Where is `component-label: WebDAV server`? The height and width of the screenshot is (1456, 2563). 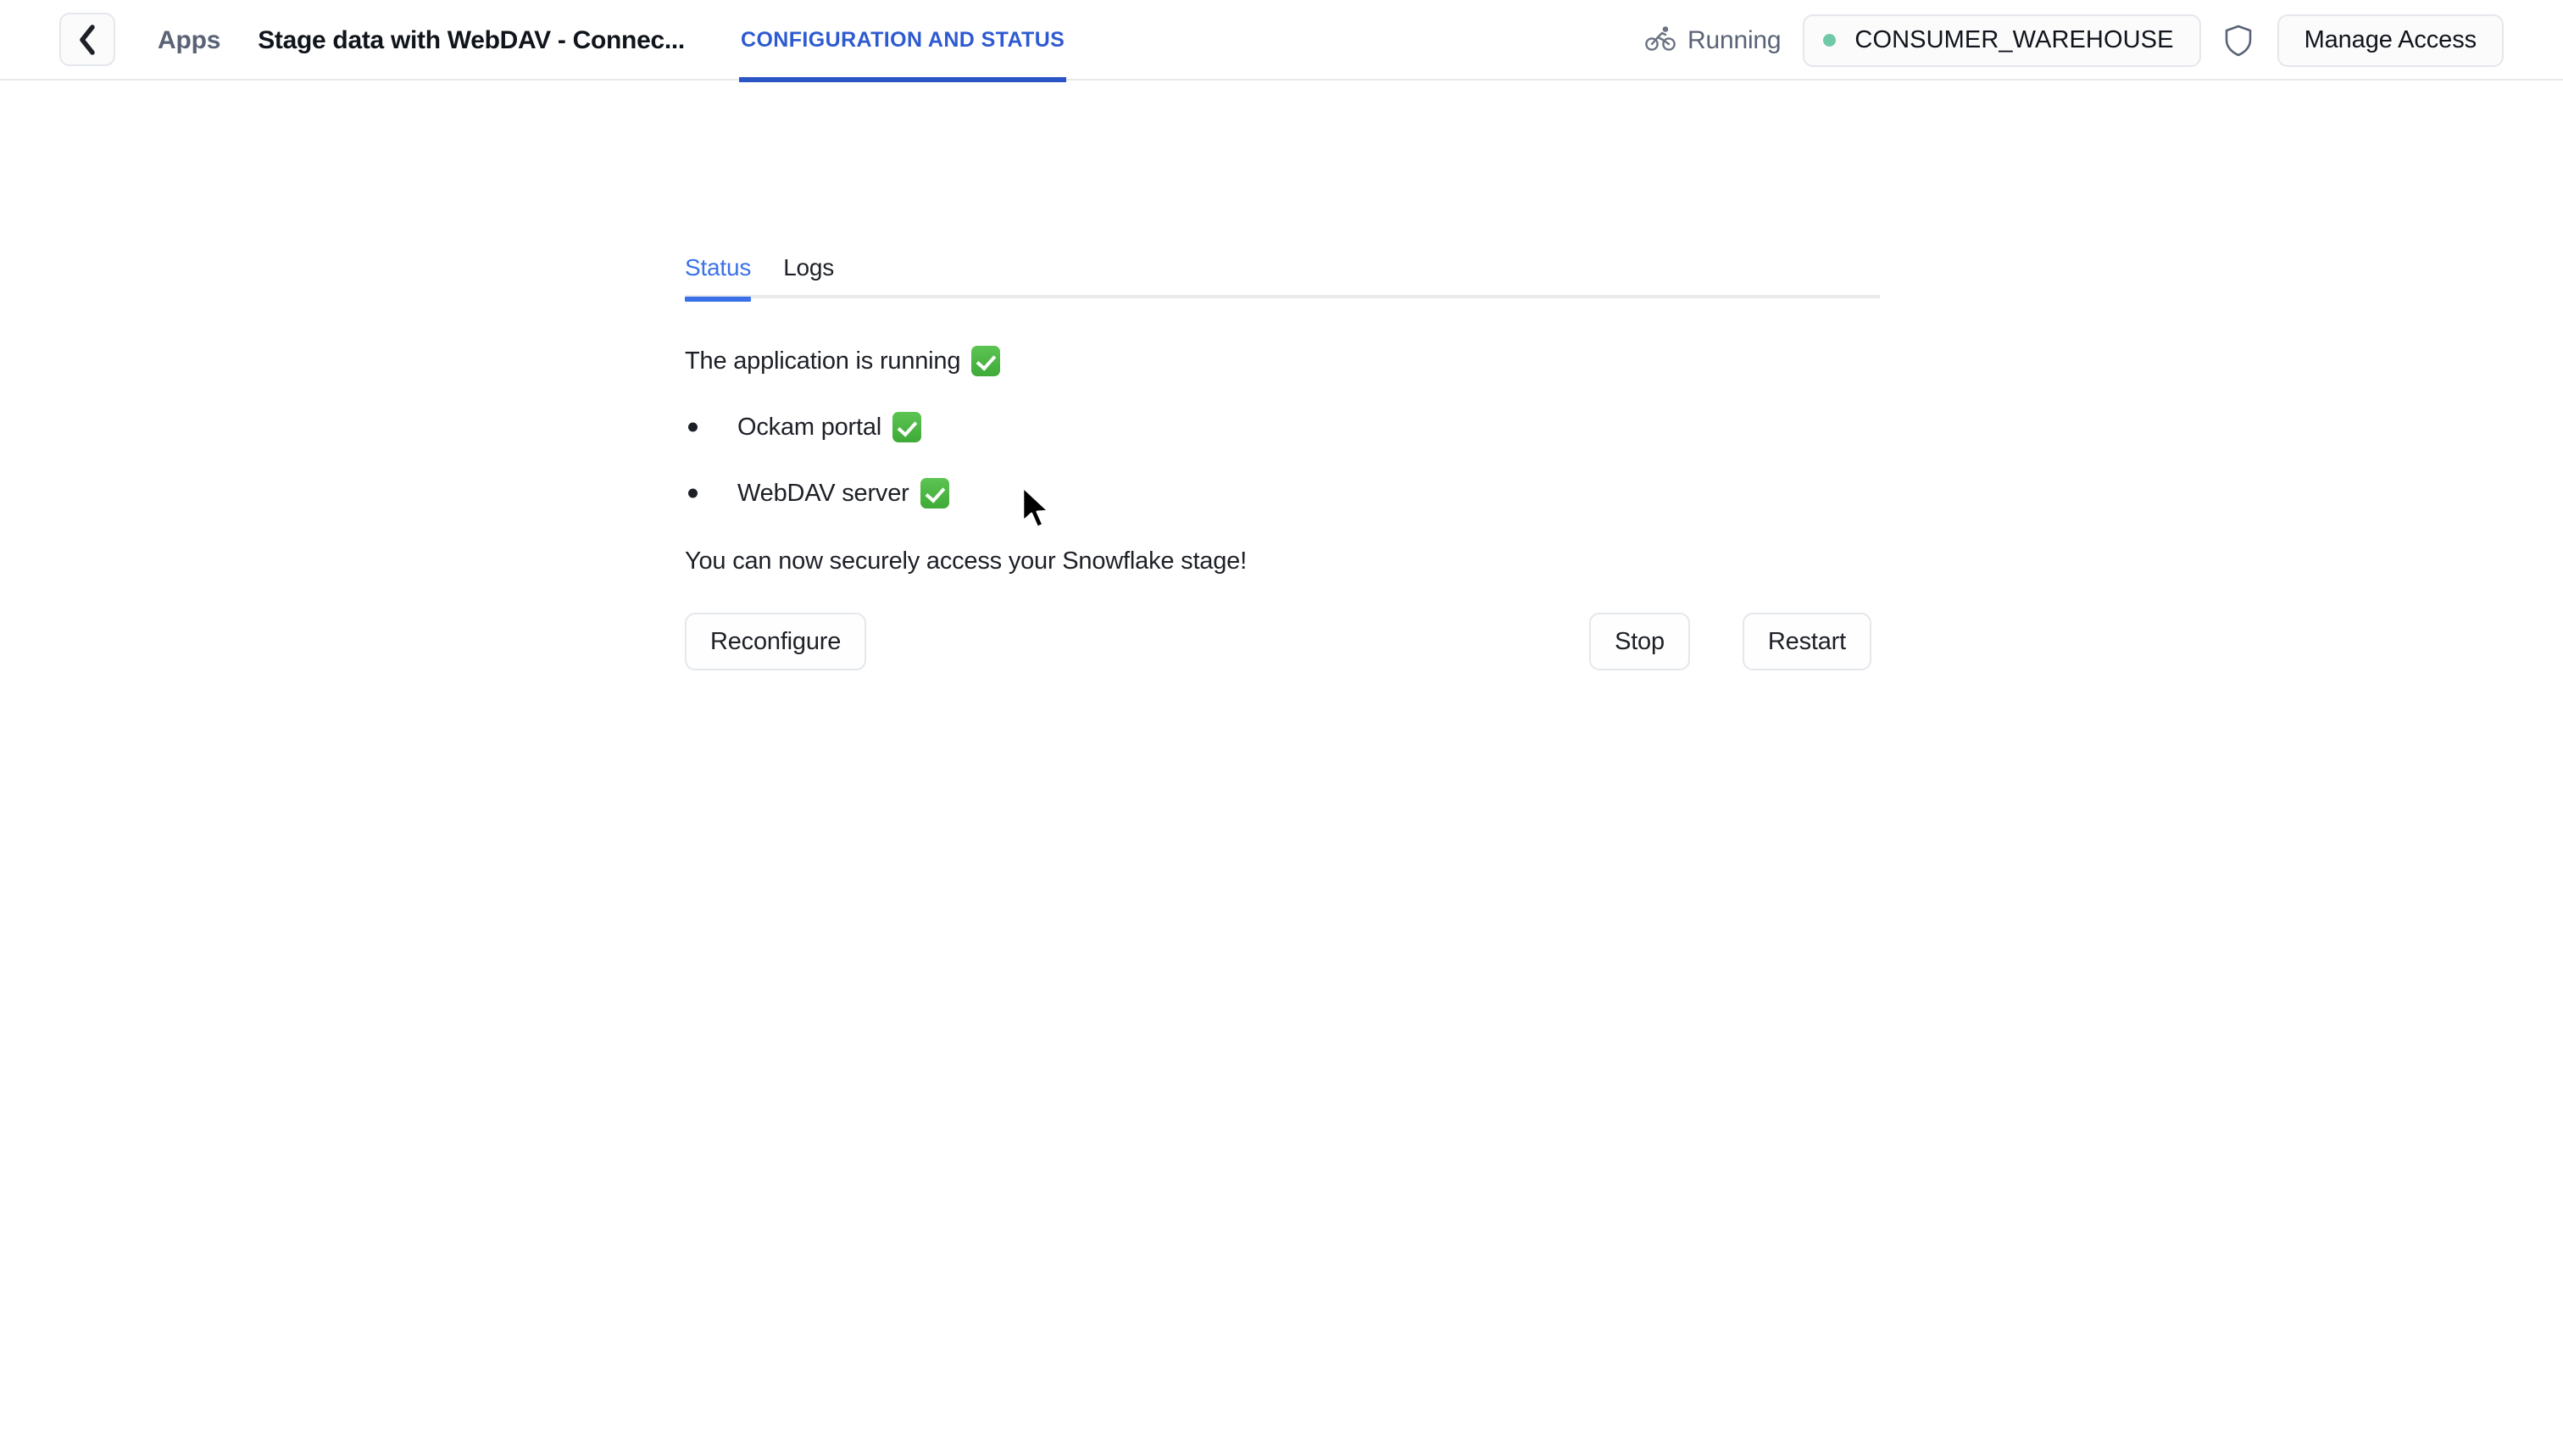 component-label: WebDAV server is located at coordinates (823, 493).